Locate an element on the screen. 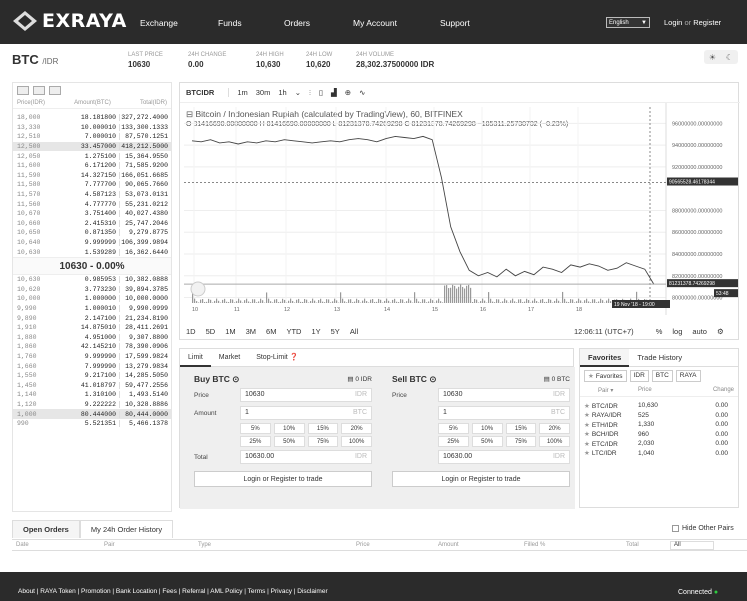  orderbook-row: 11,590 14.327150 166,051.6685 is located at coordinates (92, 176).